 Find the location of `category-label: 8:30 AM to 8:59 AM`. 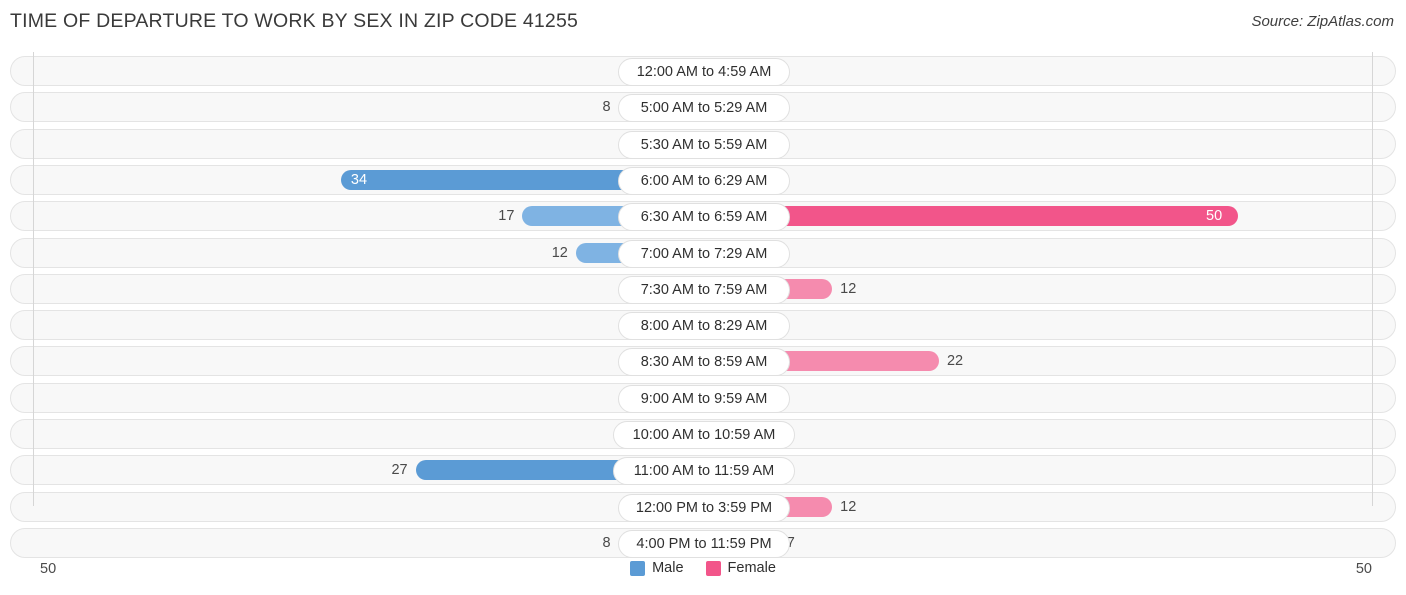

category-label: 8:30 AM to 8:59 AM is located at coordinates (704, 362).